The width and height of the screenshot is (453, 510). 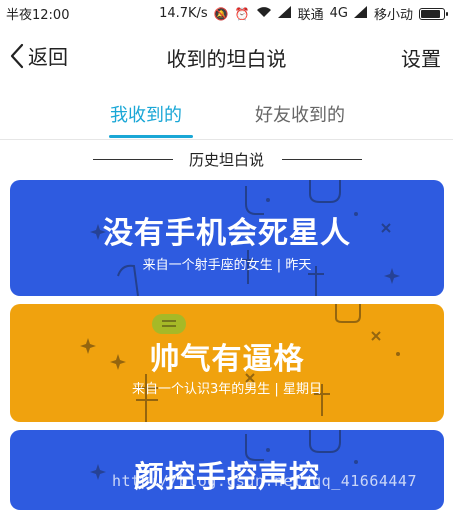 What do you see at coordinates (227, 233) in the screenshot?
I see `confession-message: 没有手机会死星人` at bounding box center [227, 233].